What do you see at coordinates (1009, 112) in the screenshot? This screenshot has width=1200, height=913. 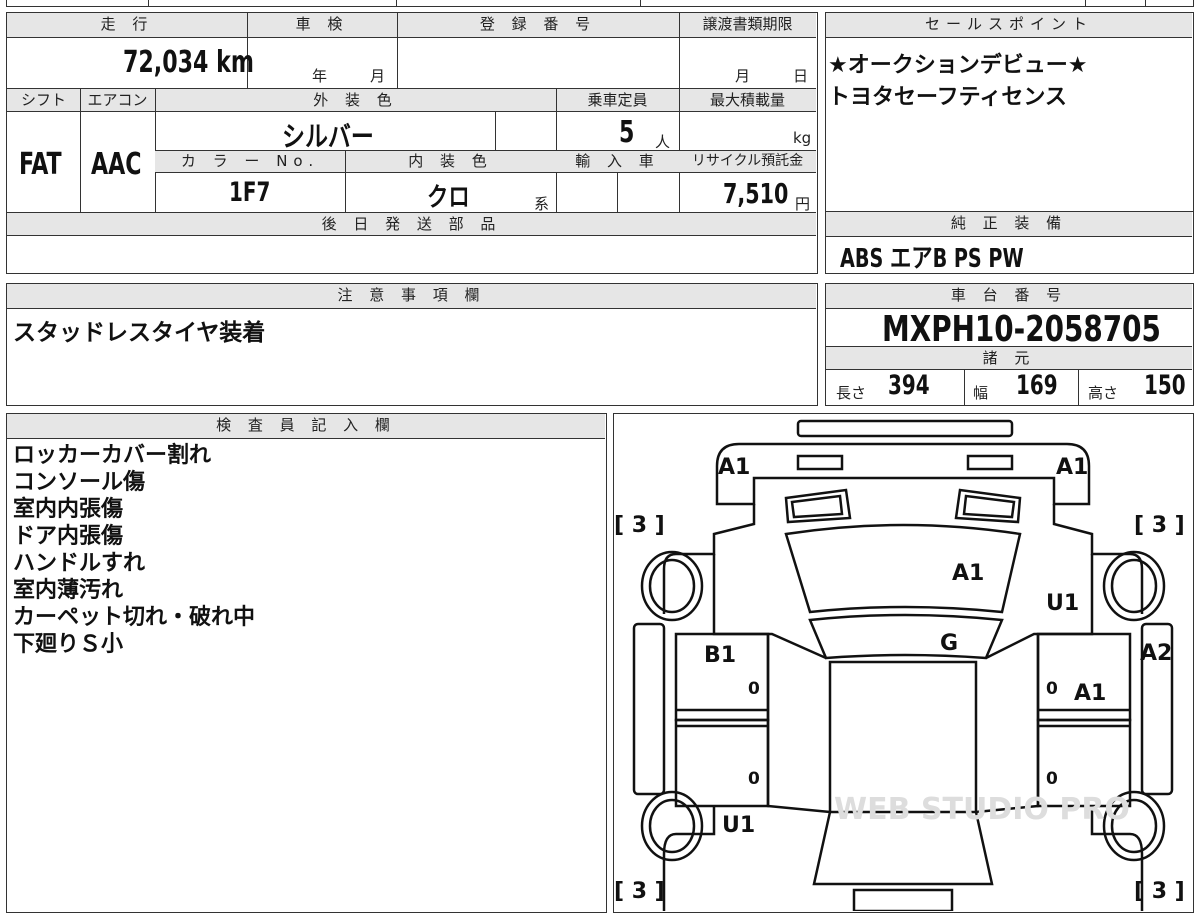 I see `sales-points-box: セールスポイント ★オークションデビュー★ トヨタセーフティセンス` at bounding box center [1009, 112].